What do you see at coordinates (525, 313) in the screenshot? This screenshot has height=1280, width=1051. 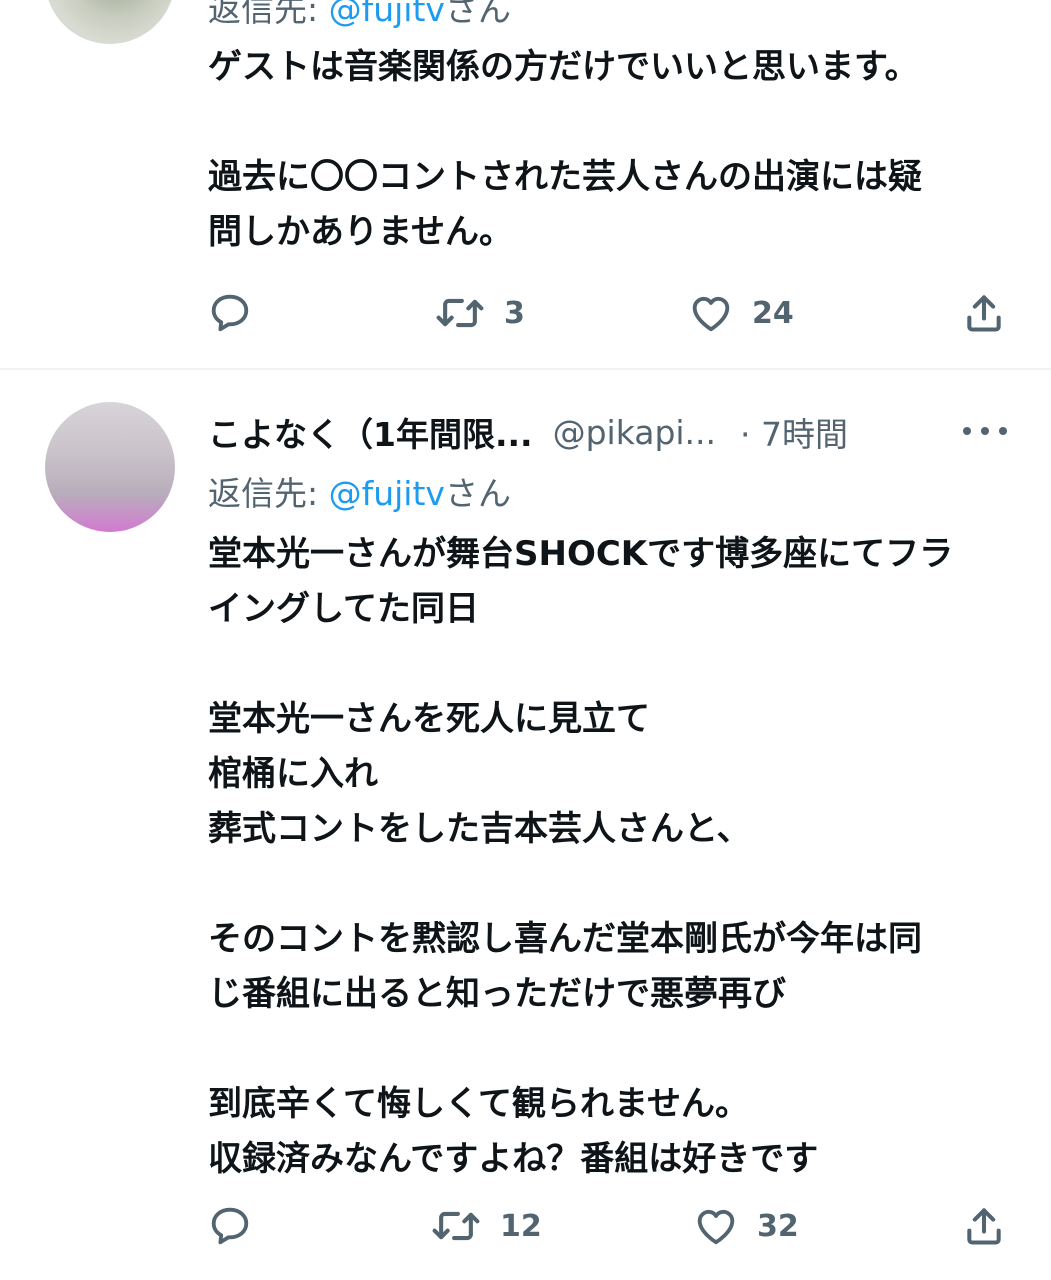 I see `tweet-actions: 3 24` at bounding box center [525, 313].